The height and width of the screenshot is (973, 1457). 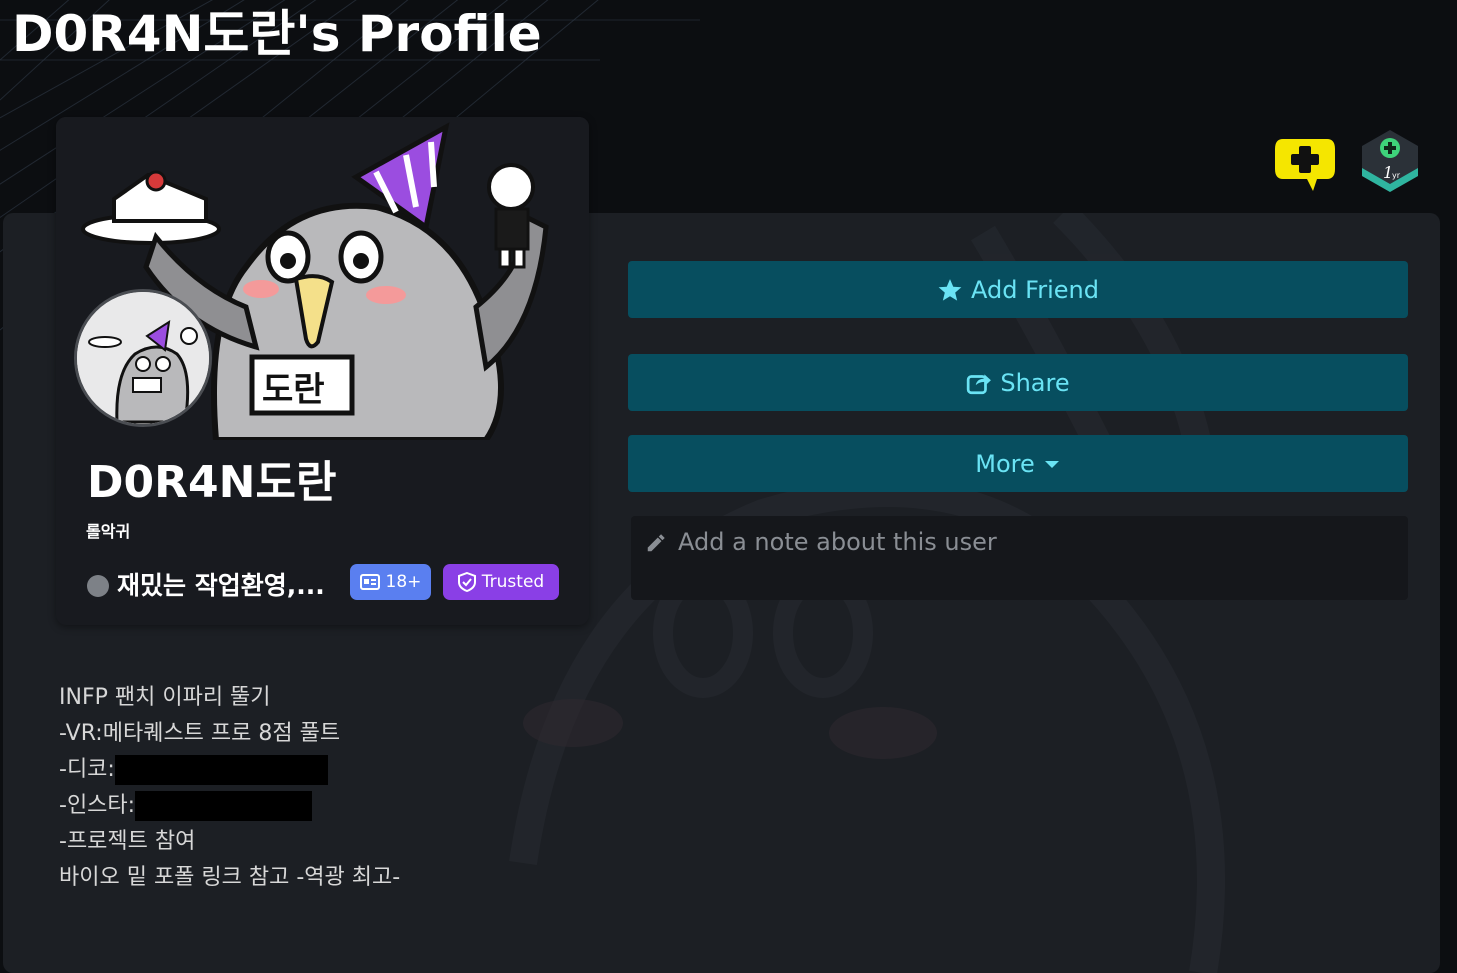 What do you see at coordinates (837, 542) in the screenshot?
I see `note-placeholder: Add a note about this user` at bounding box center [837, 542].